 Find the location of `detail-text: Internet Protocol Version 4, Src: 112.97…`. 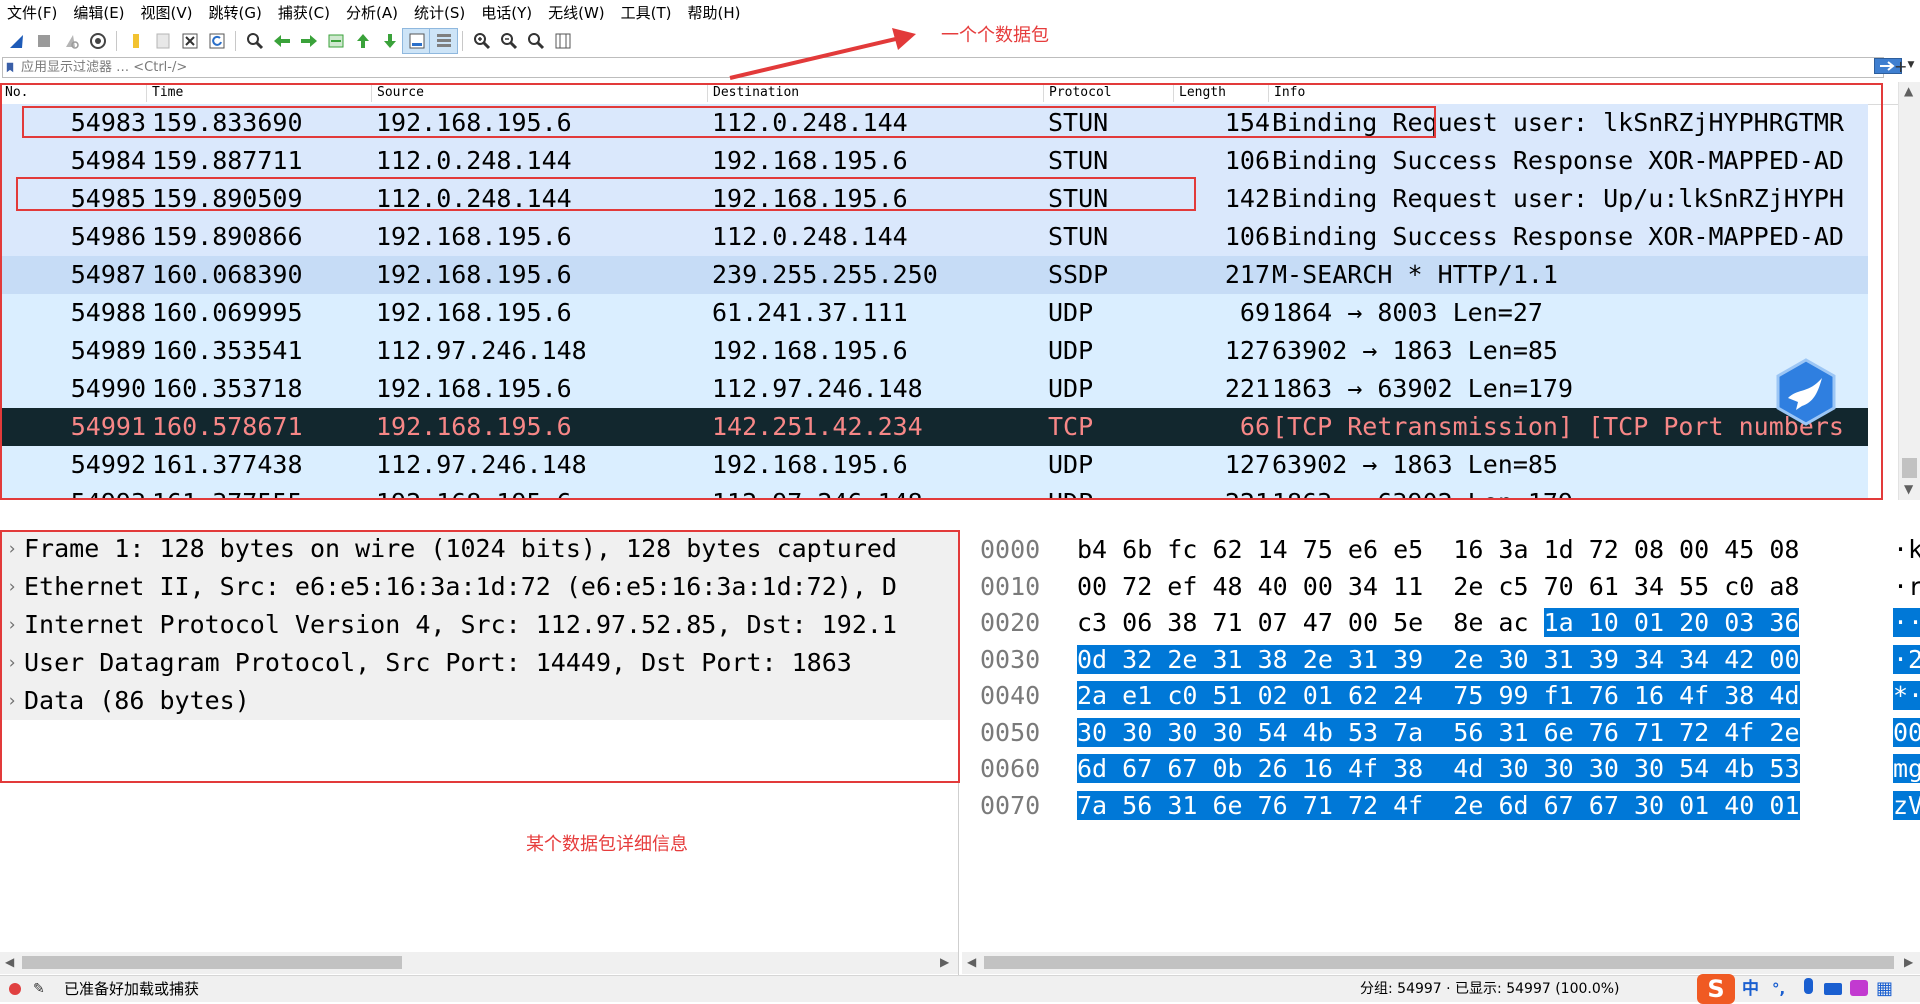

detail-text: Internet Protocol Version 4, Src: 112.97… is located at coordinates (460, 624).